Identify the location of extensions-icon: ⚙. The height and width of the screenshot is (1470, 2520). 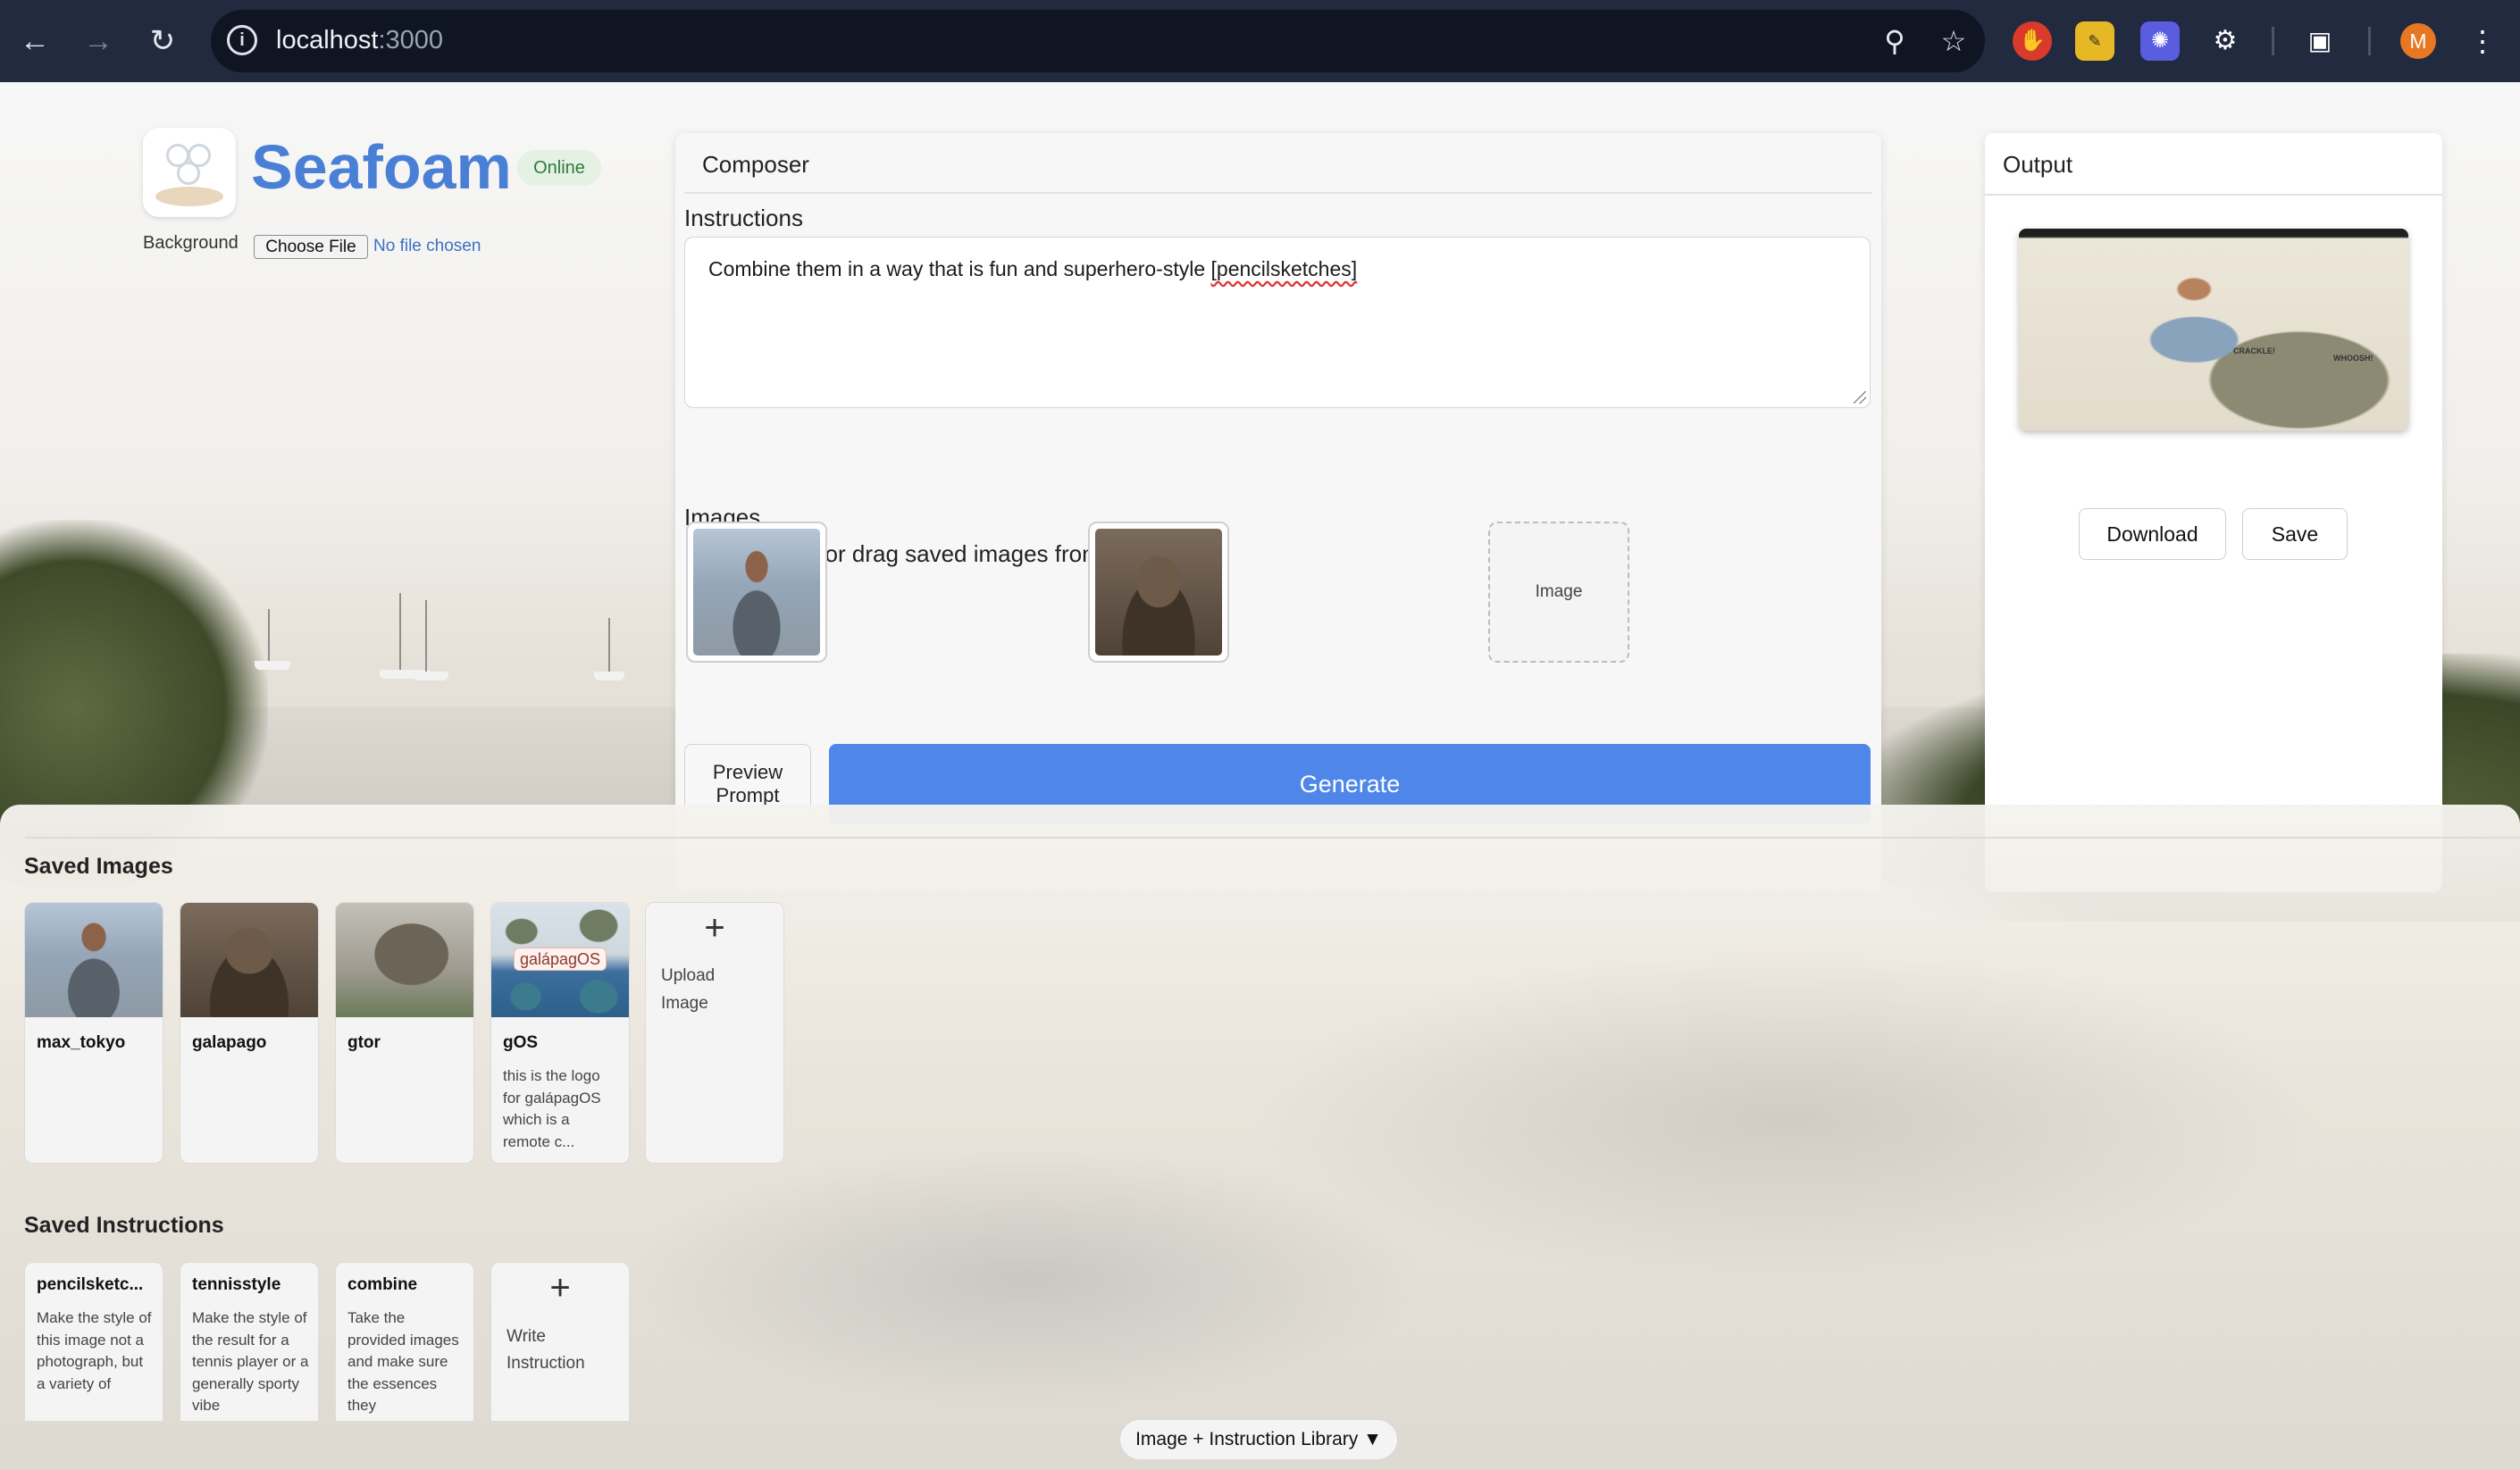
(2225, 41).